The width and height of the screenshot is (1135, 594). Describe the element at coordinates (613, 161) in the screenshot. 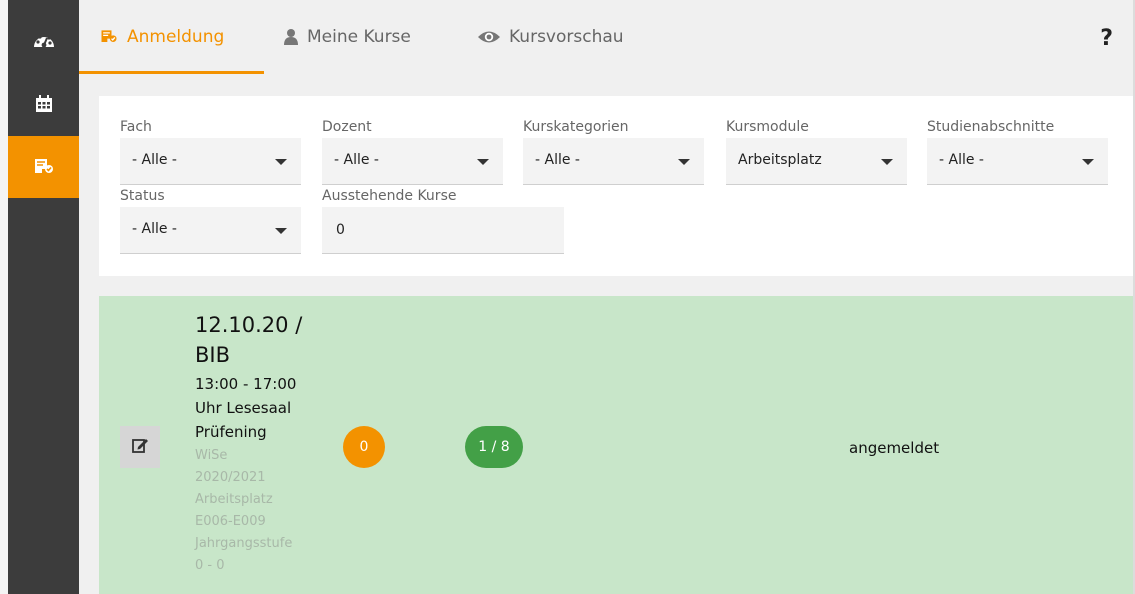

I see `kurskategorien-select: - Alle -` at that location.